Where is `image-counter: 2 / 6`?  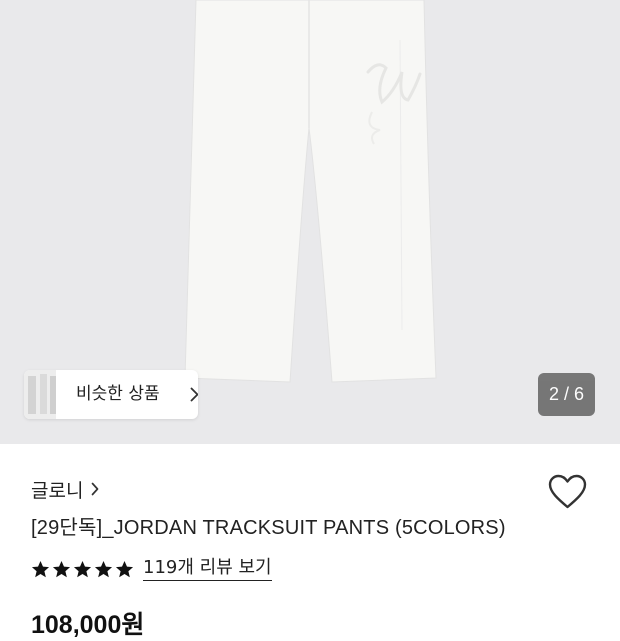 image-counter: 2 / 6 is located at coordinates (566, 394).